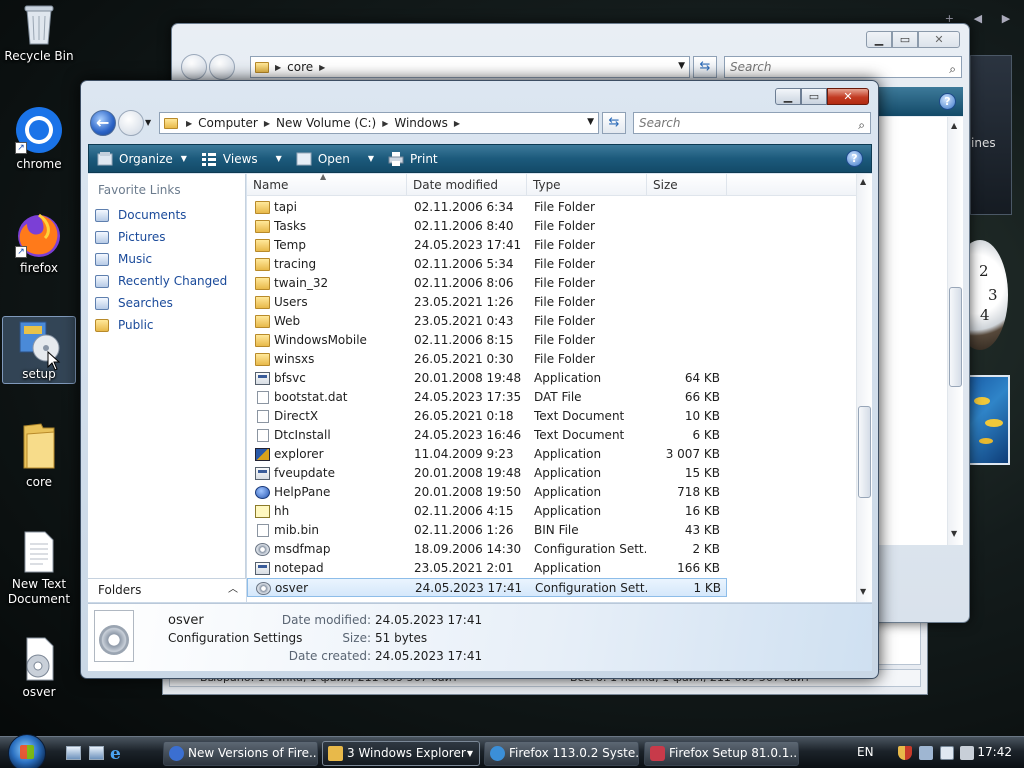 This screenshot has height=768, width=1024. I want to click on background-scrollbar: ▲ ▼, so click(955, 331).